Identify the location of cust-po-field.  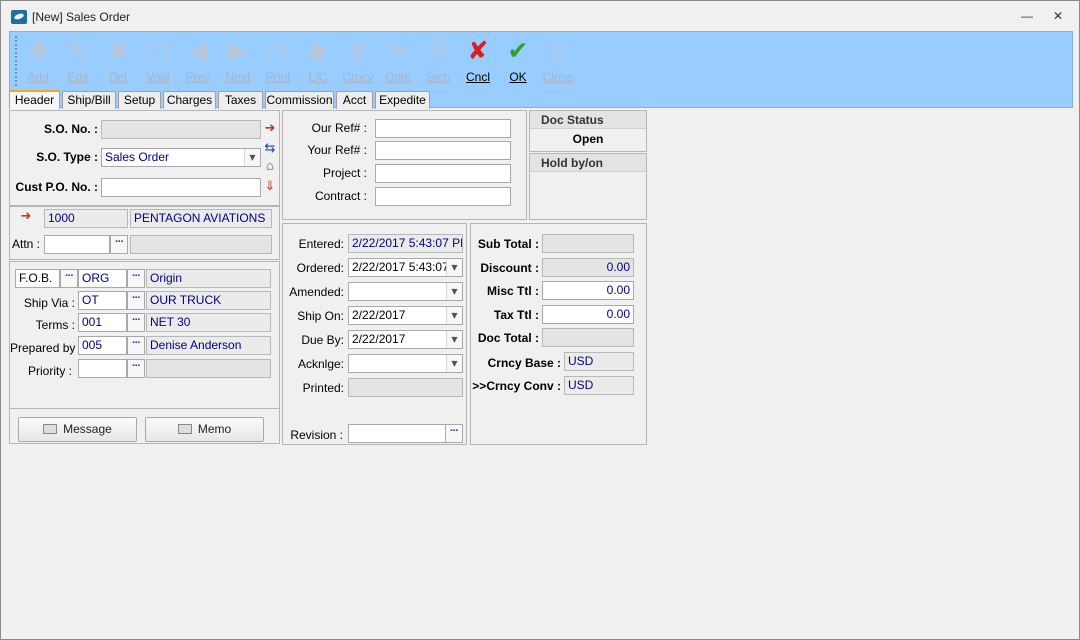
(181, 187).